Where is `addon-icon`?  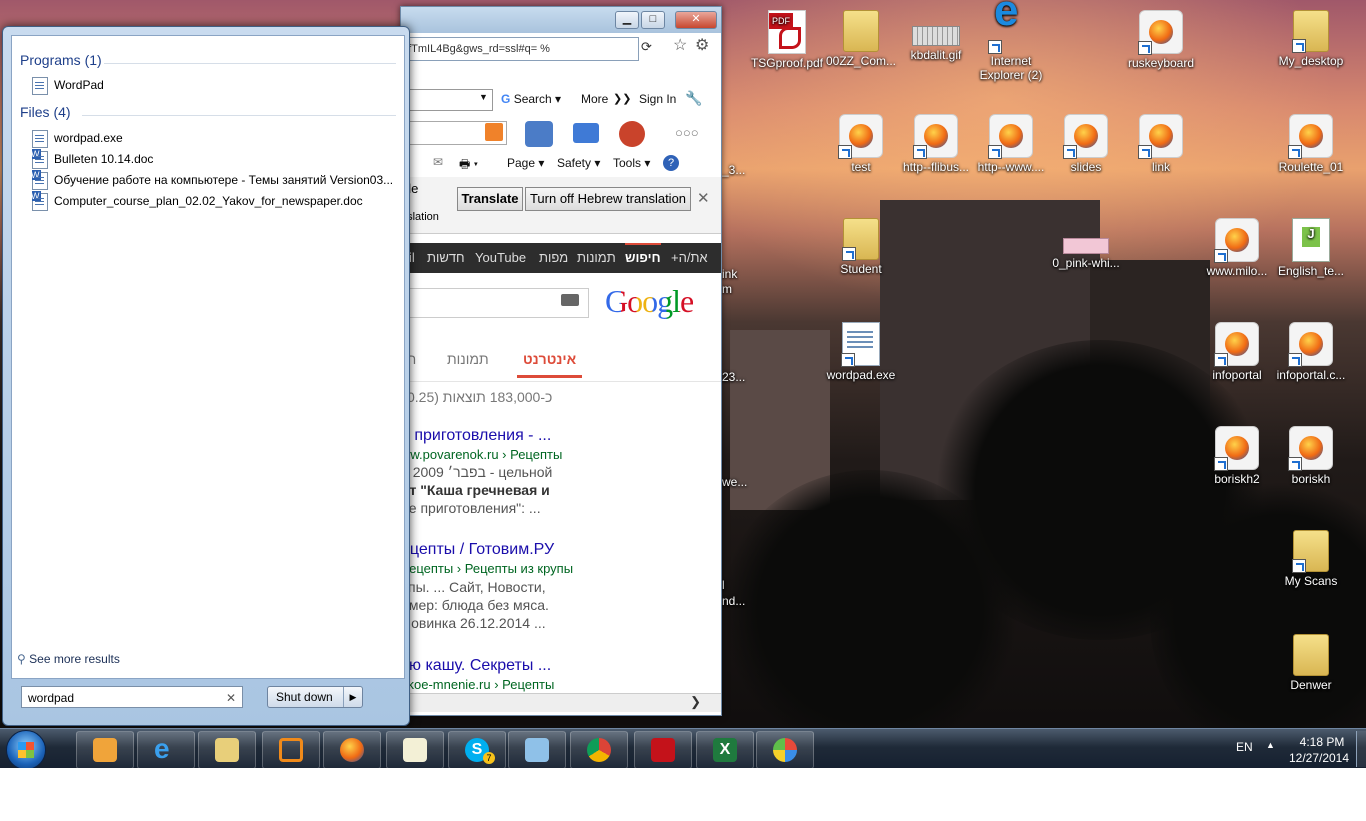 addon-icon is located at coordinates (632, 134).